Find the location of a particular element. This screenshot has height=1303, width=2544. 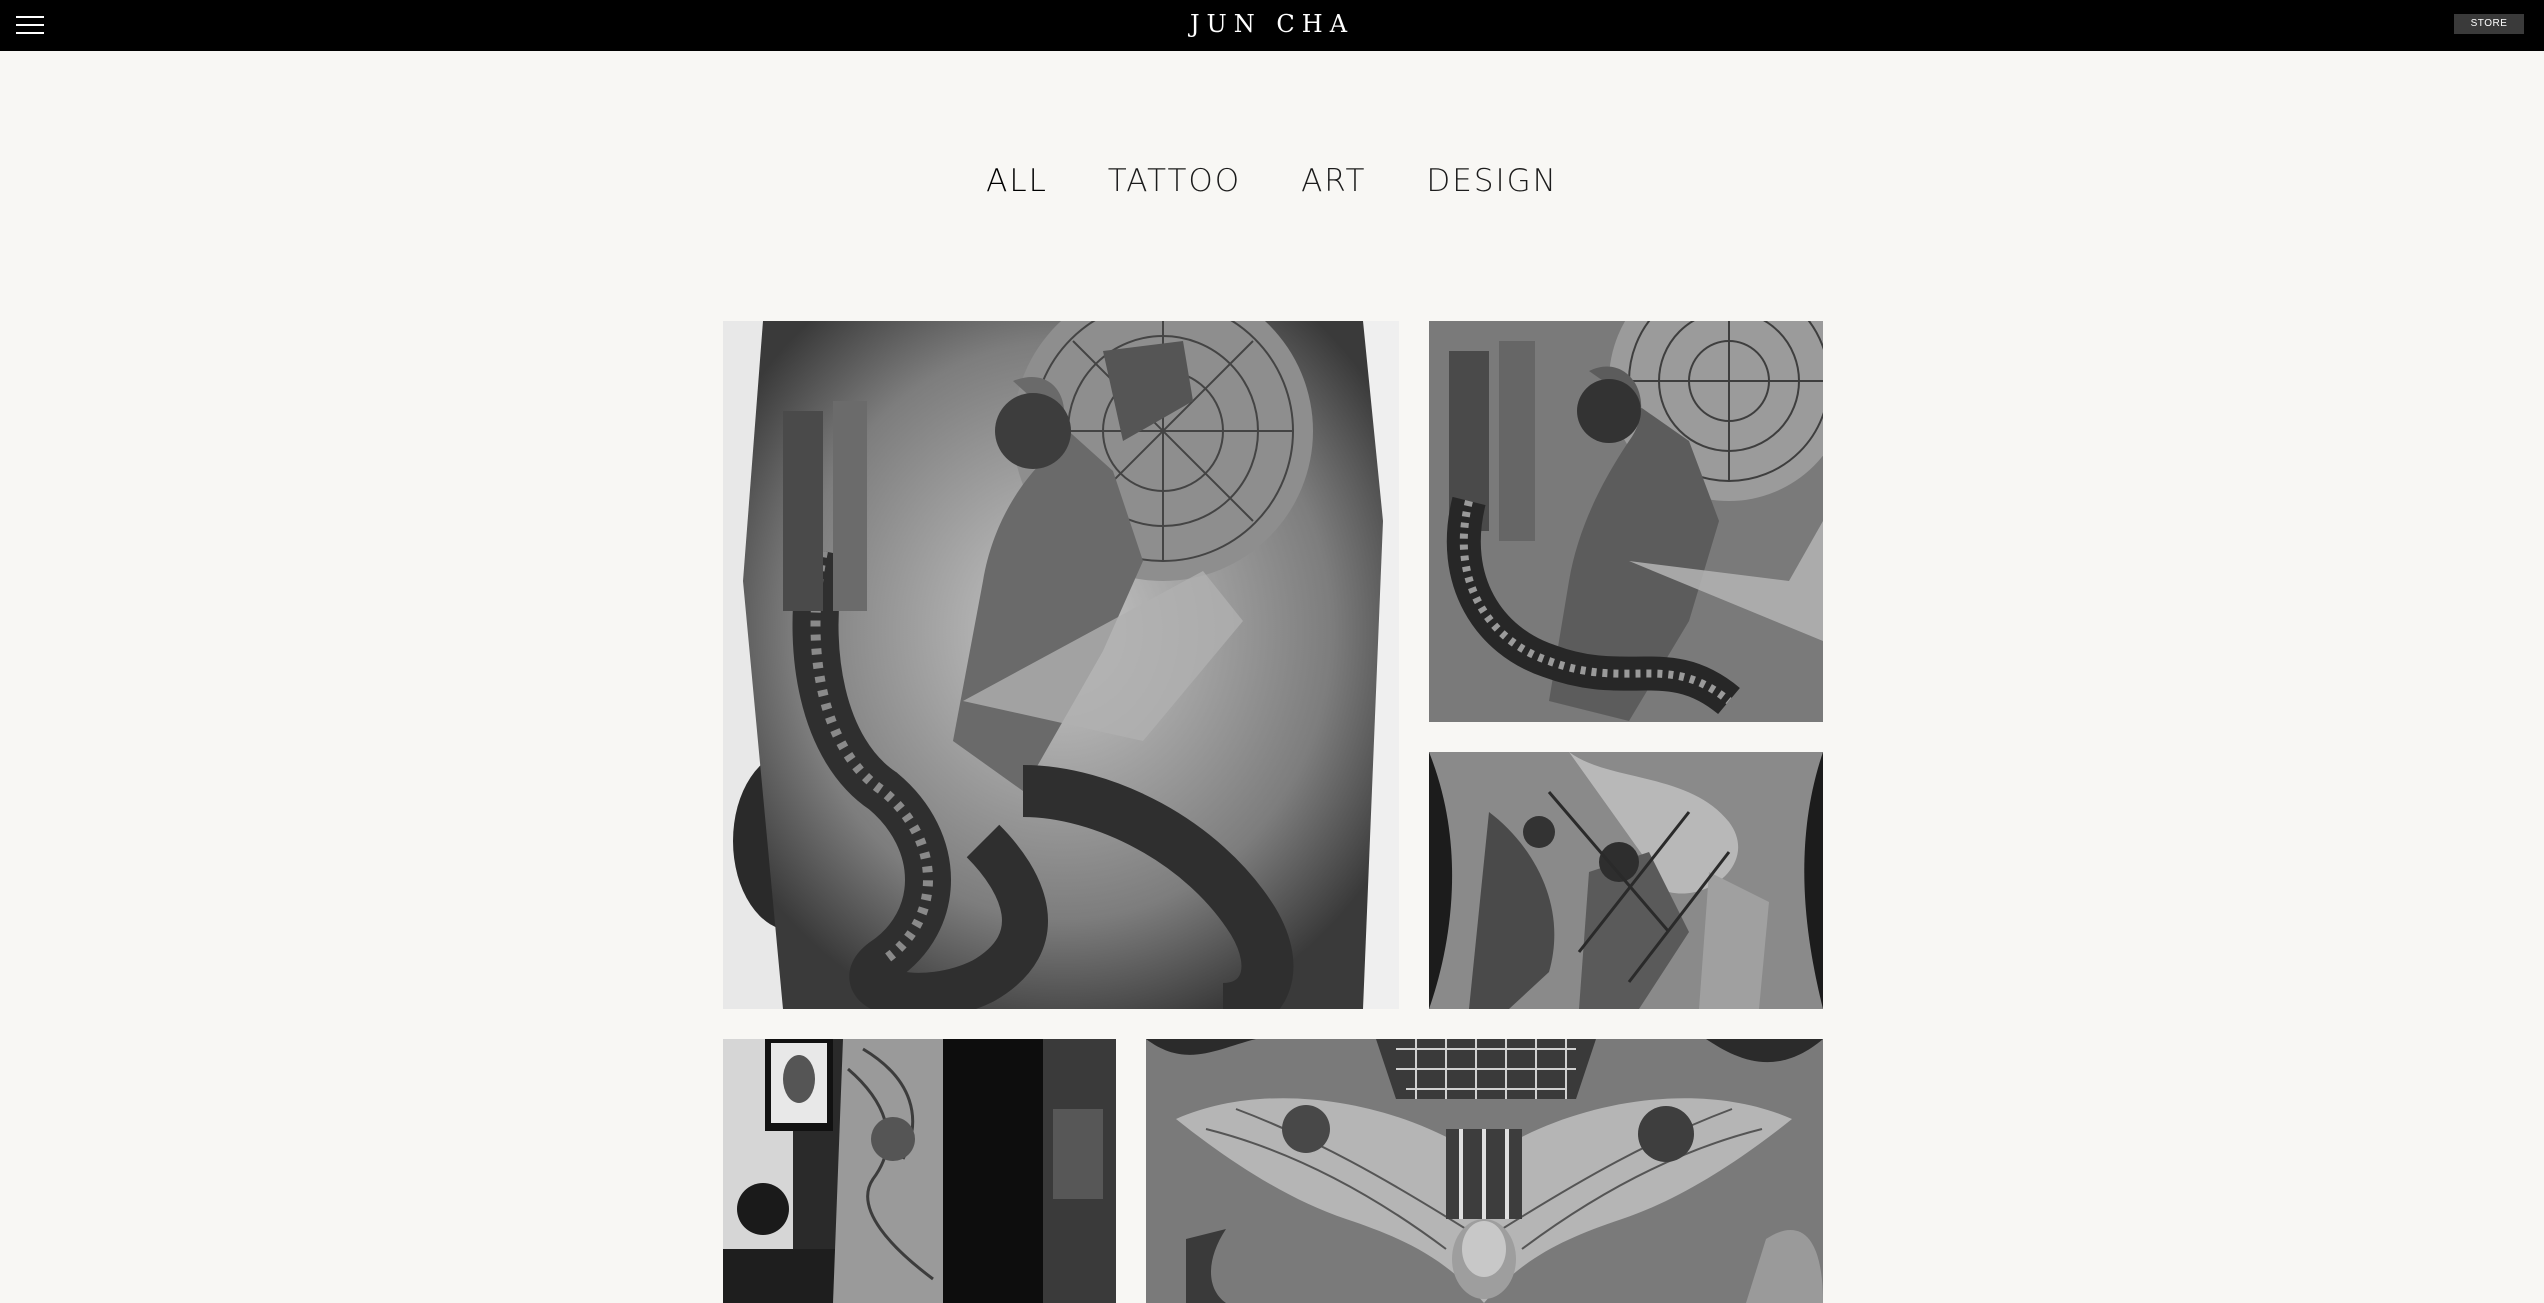

top-bar: JUN CHA STORE is located at coordinates (1272, 25).